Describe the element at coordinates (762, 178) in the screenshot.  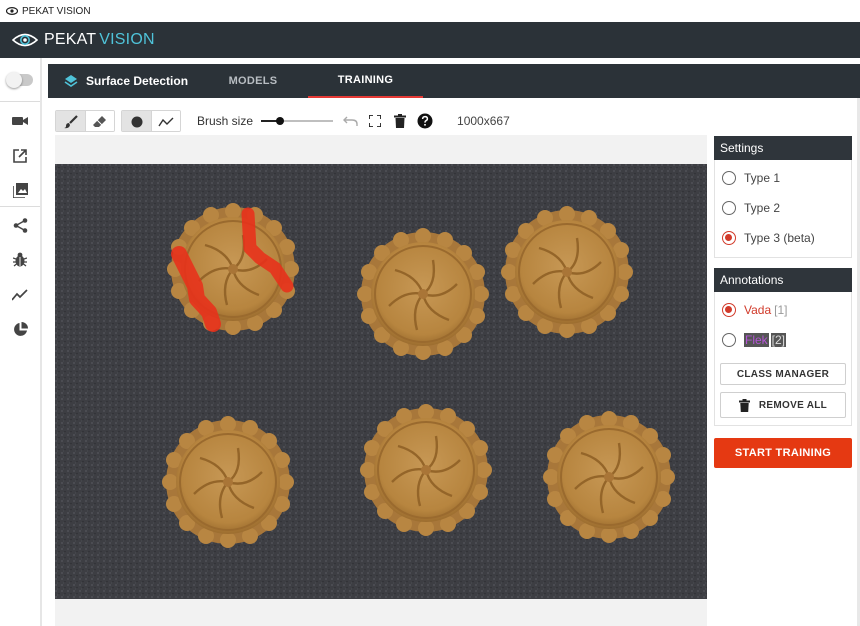
I see `option-label: Type 1` at that location.